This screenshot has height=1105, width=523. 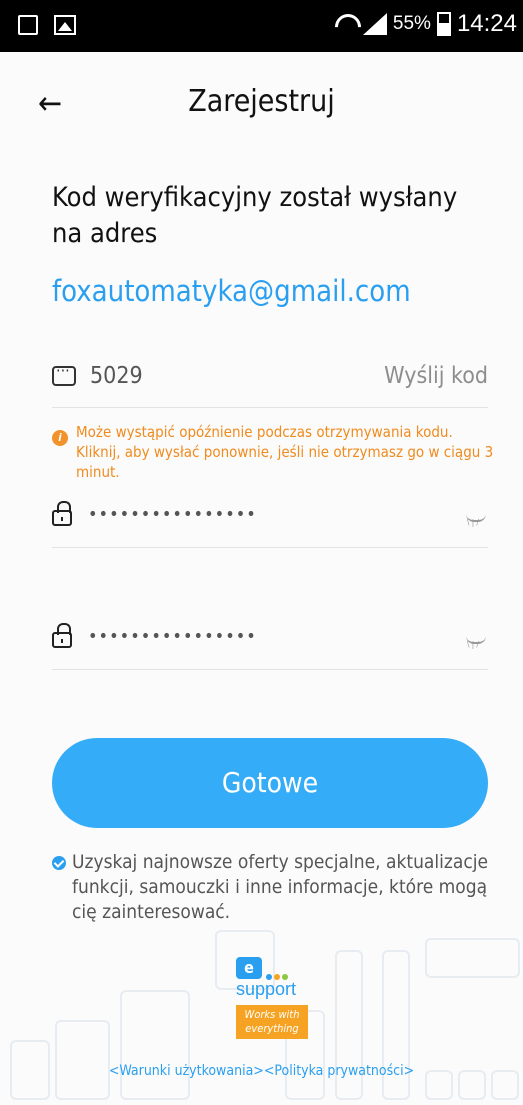 I want to click on password-field: ••••••••••••••••, so click(x=270, y=518).